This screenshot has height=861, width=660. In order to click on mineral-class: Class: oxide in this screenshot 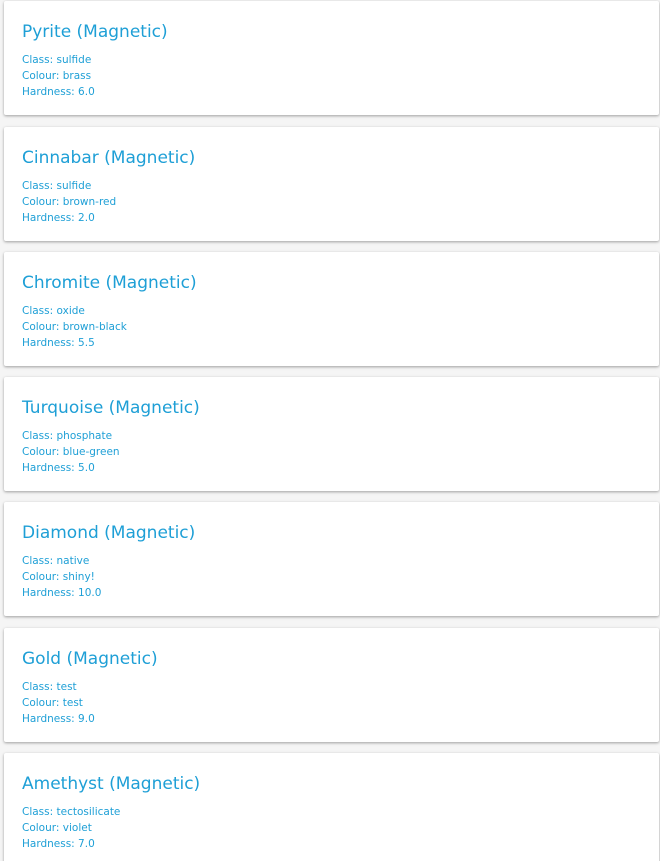, I will do `click(53, 311)`.